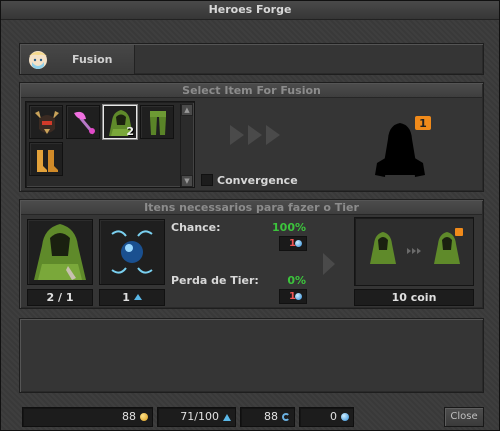 The height and width of the screenshot is (431, 500). Describe the element at coordinates (126, 297) in the screenshot. I see `required-core-count-value: 1` at that location.